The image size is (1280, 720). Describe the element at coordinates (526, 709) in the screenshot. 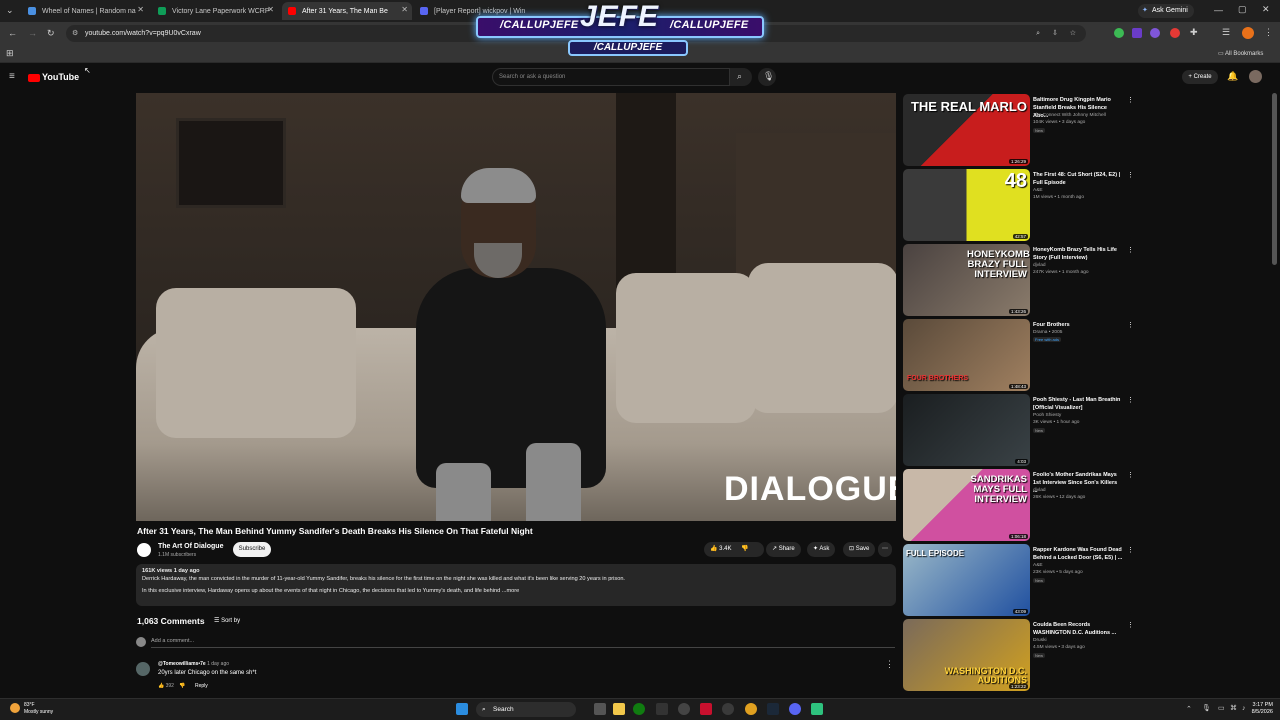

I see `taskbar-search: ⌕ Search` at that location.